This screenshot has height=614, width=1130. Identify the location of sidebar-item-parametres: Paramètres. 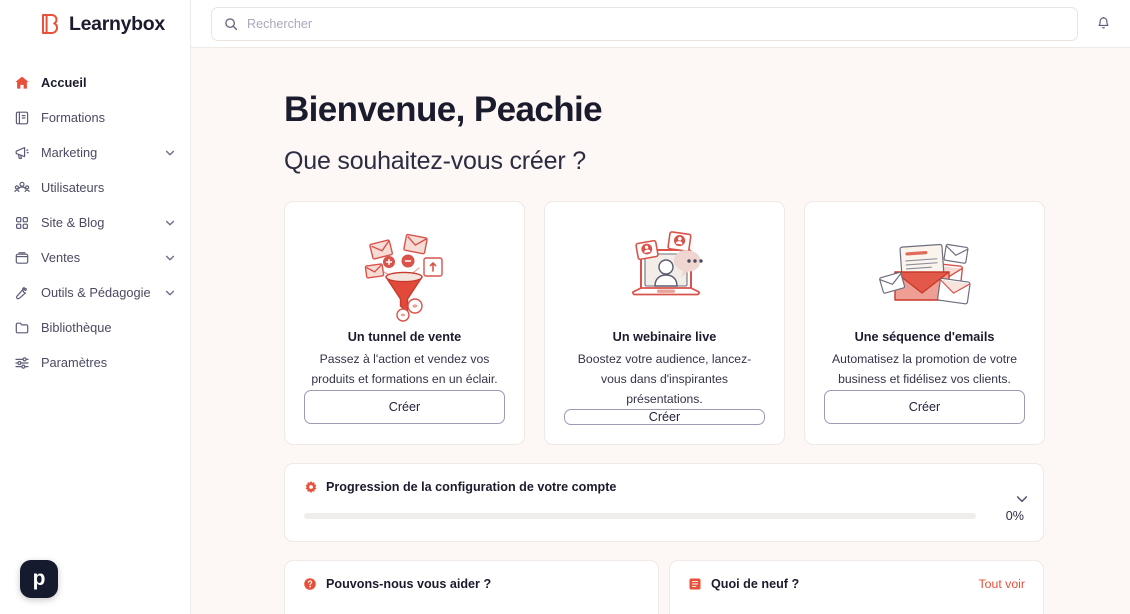
(95, 362).